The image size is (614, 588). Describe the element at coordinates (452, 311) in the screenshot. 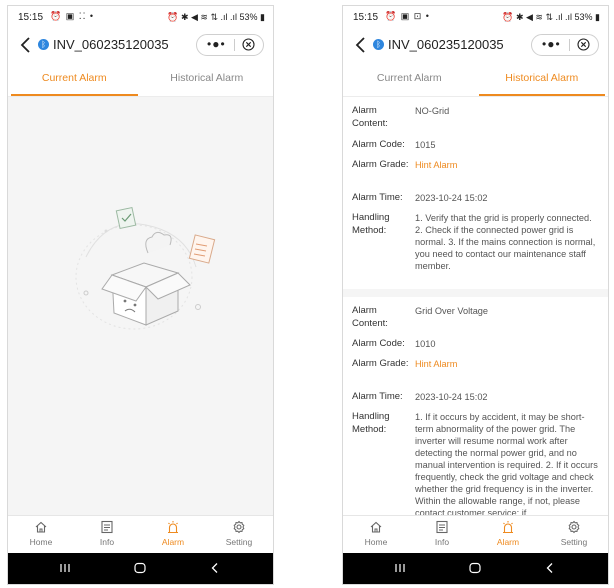

I see `alarm-content-value: Grid Over Voltage` at that location.